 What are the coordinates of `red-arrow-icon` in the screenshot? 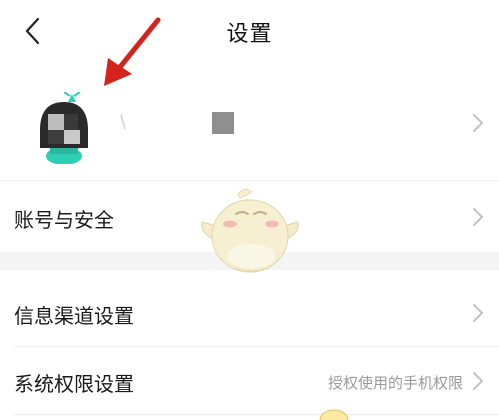 It's located at (132, 51).